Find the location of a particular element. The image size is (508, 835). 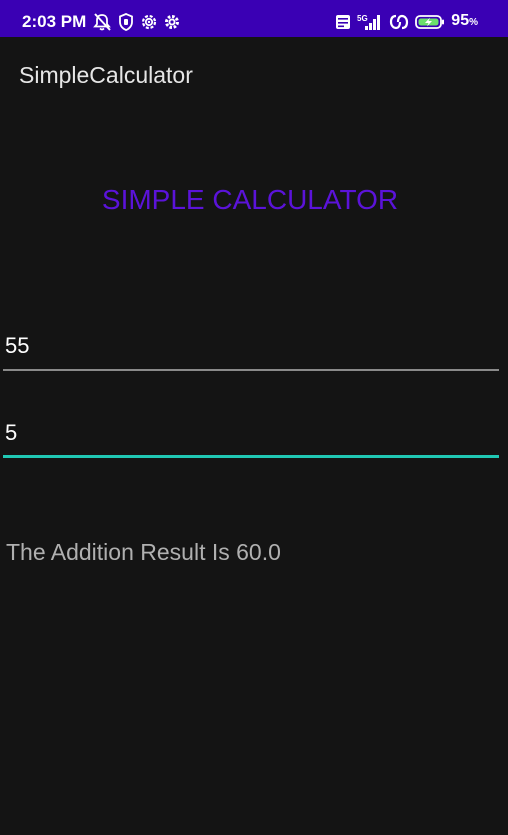

second-number-underline is located at coordinates (251, 456).